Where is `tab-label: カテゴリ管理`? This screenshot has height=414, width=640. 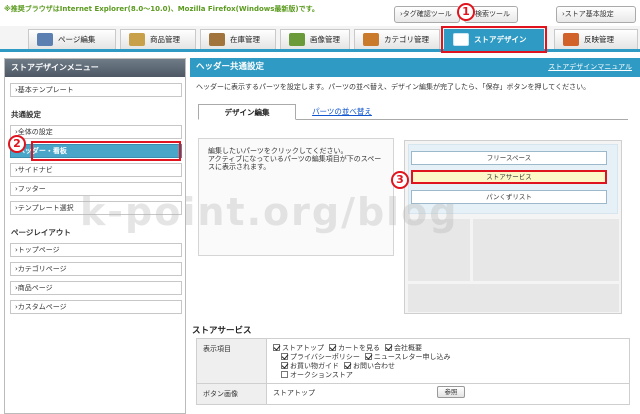 tab-label: カテゴリ管理 is located at coordinates (406, 39).